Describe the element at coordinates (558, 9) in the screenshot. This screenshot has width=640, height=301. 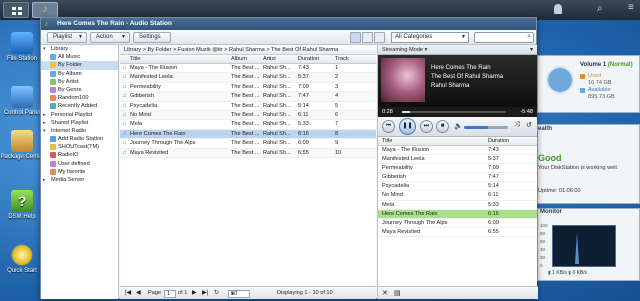
I see `user-icon` at that location.